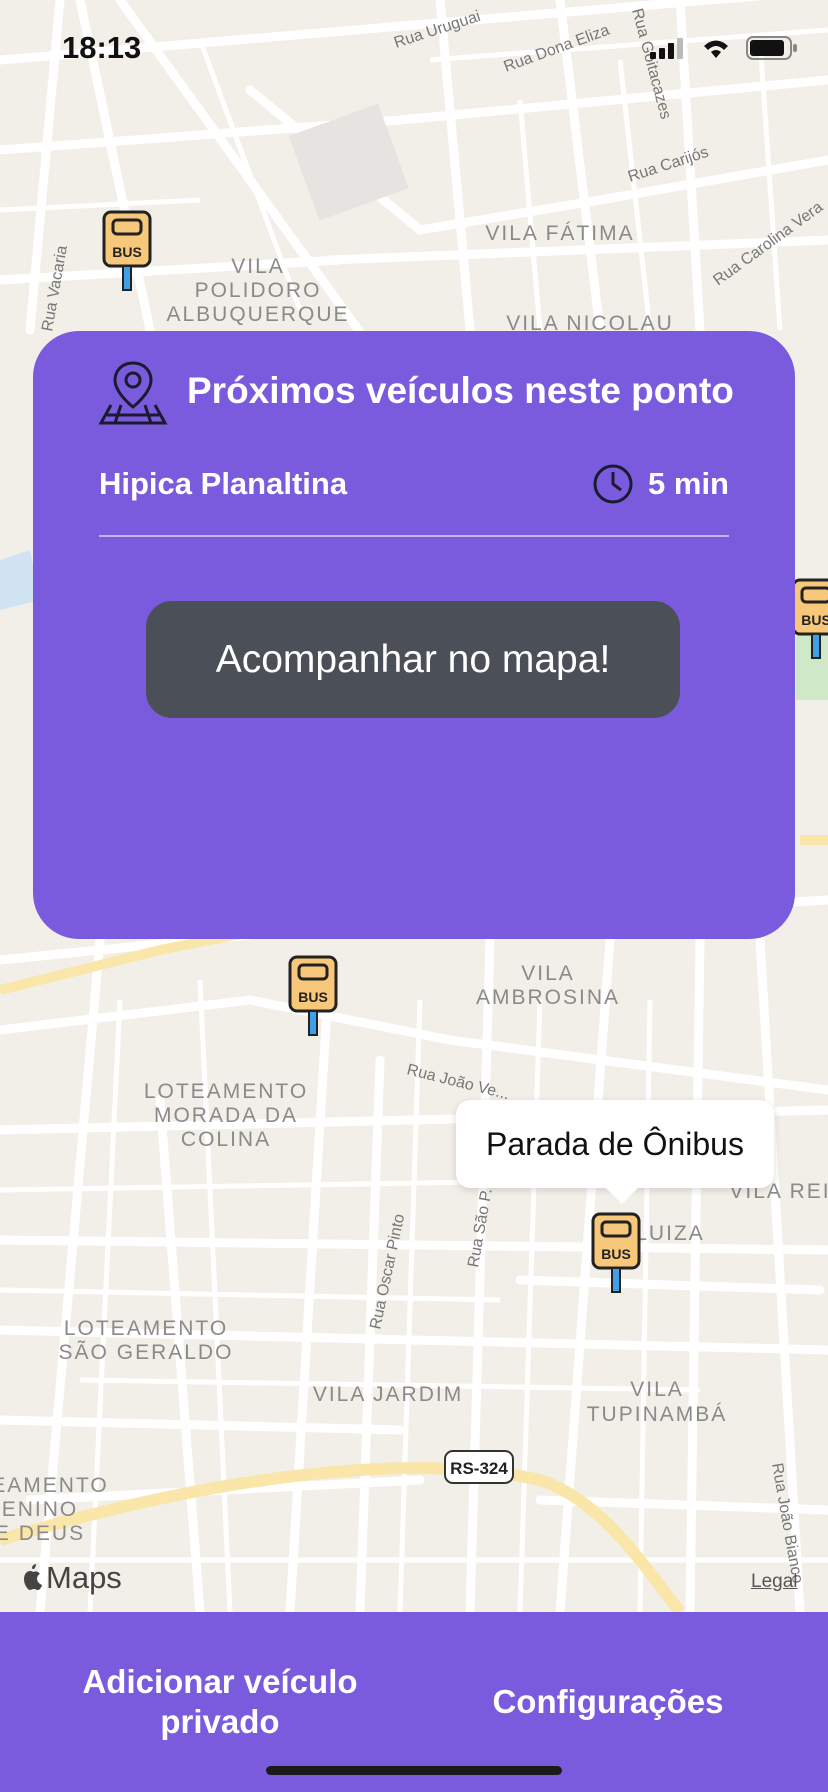  I want to click on area-label: EAMENTO, so click(54, 1485).